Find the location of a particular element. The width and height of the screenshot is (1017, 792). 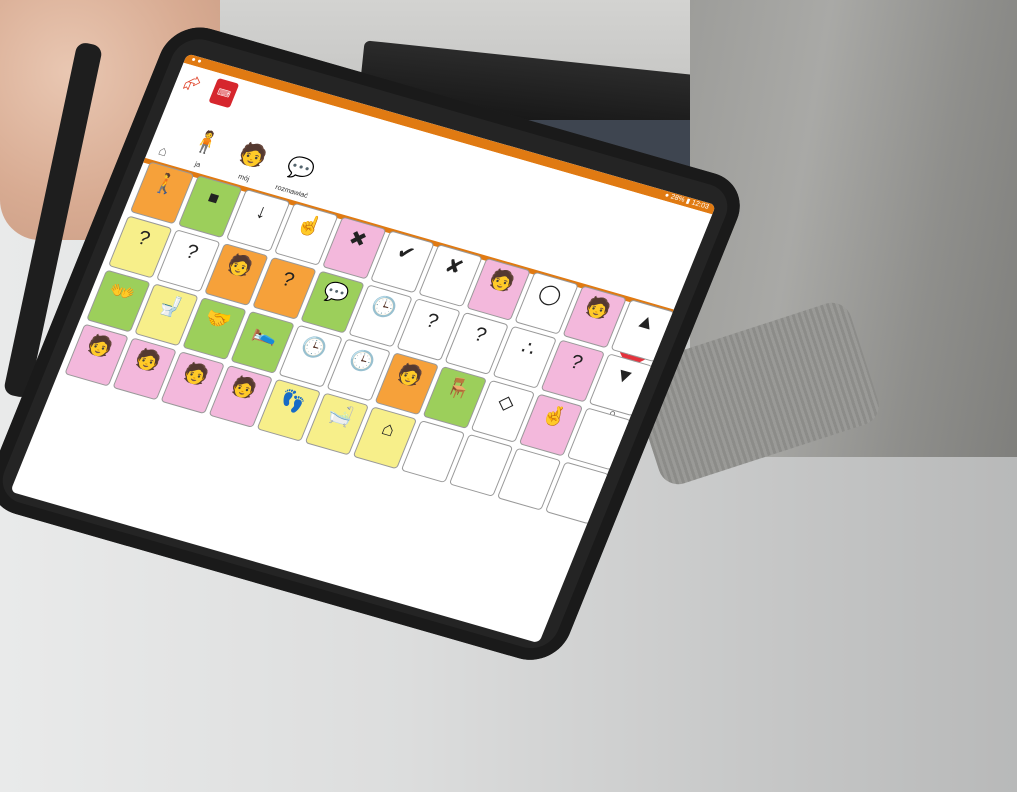

sentence-word: 🧑 mój is located at coordinates (250, 162).